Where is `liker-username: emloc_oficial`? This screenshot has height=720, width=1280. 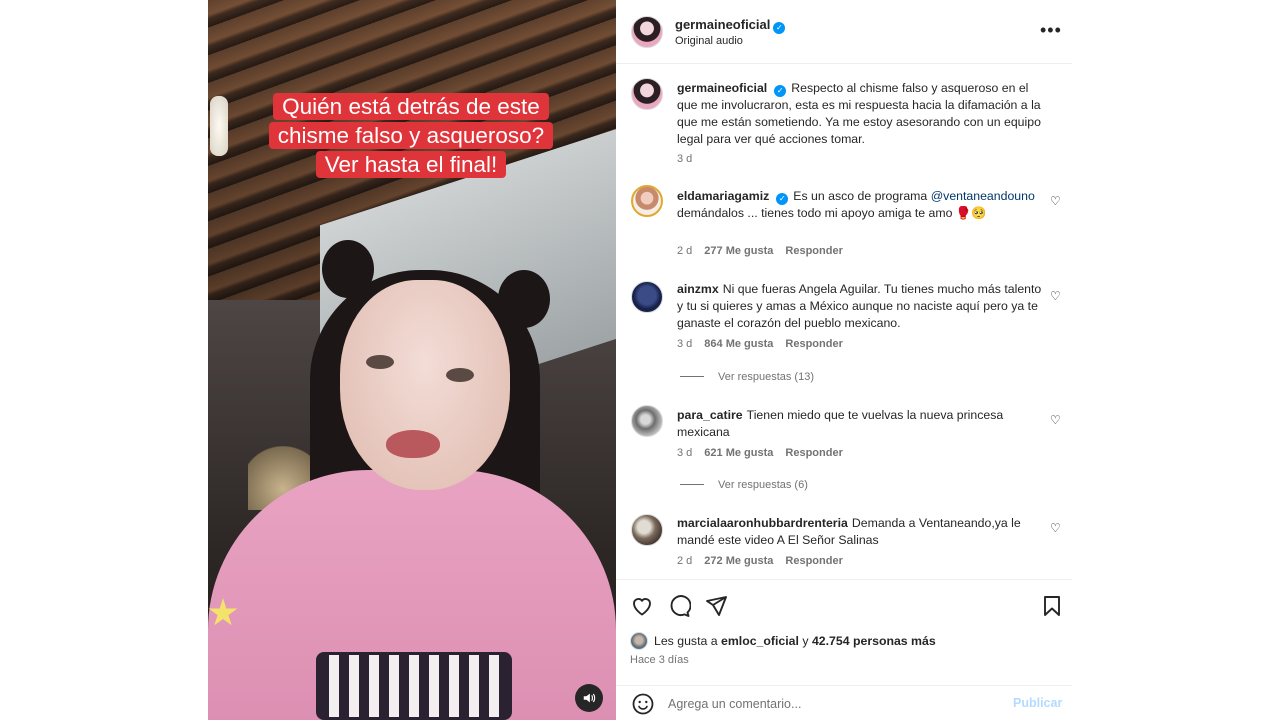 liker-username: emloc_oficial is located at coordinates (760, 641).